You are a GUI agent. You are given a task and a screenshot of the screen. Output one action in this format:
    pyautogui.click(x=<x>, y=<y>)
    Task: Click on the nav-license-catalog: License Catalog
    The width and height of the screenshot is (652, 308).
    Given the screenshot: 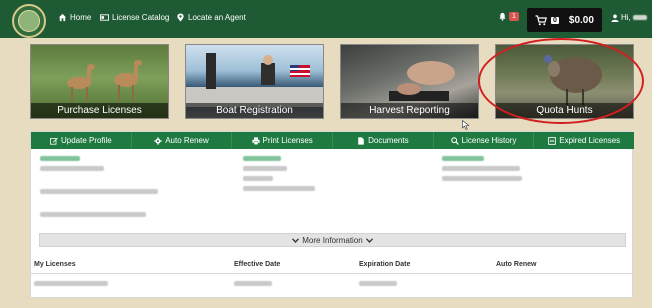 What is the action you would take?
    pyautogui.click(x=134, y=17)
    